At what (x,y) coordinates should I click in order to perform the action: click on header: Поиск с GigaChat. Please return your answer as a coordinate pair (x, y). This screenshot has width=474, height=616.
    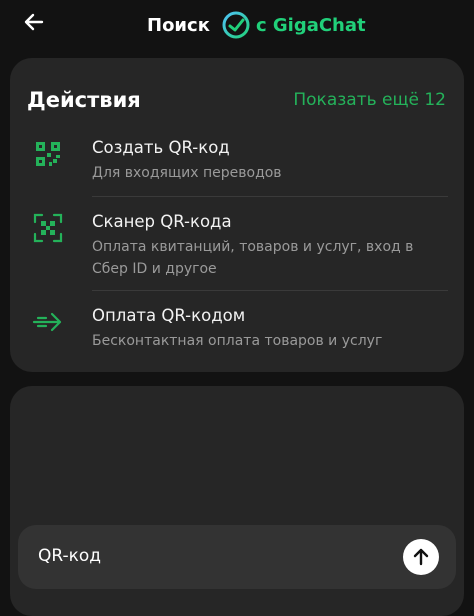
    Looking at the image, I should click on (237, 24).